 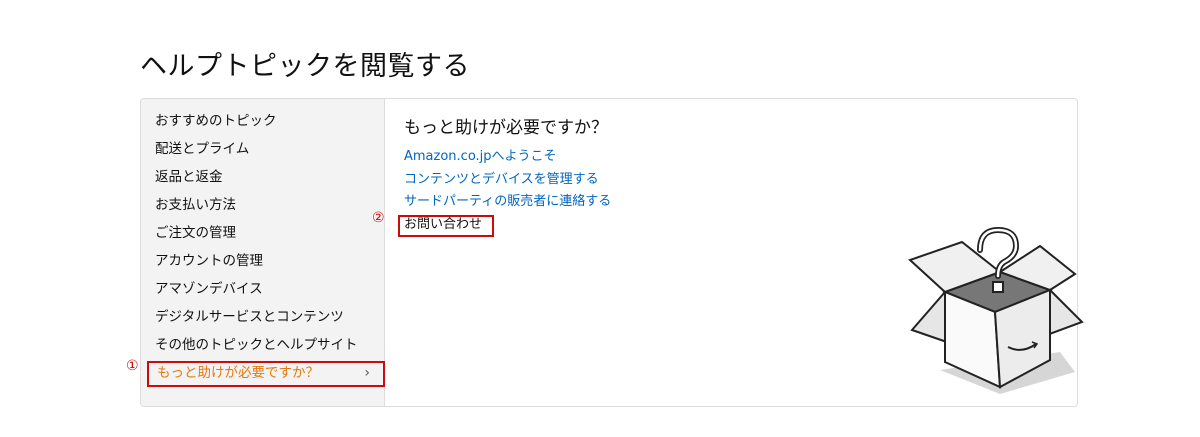 What do you see at coordinates (507, 202) in the screenshot?
I see `link-contact-seller: サードパーティの販売者に連絡する` at bounding box center [507, 202].